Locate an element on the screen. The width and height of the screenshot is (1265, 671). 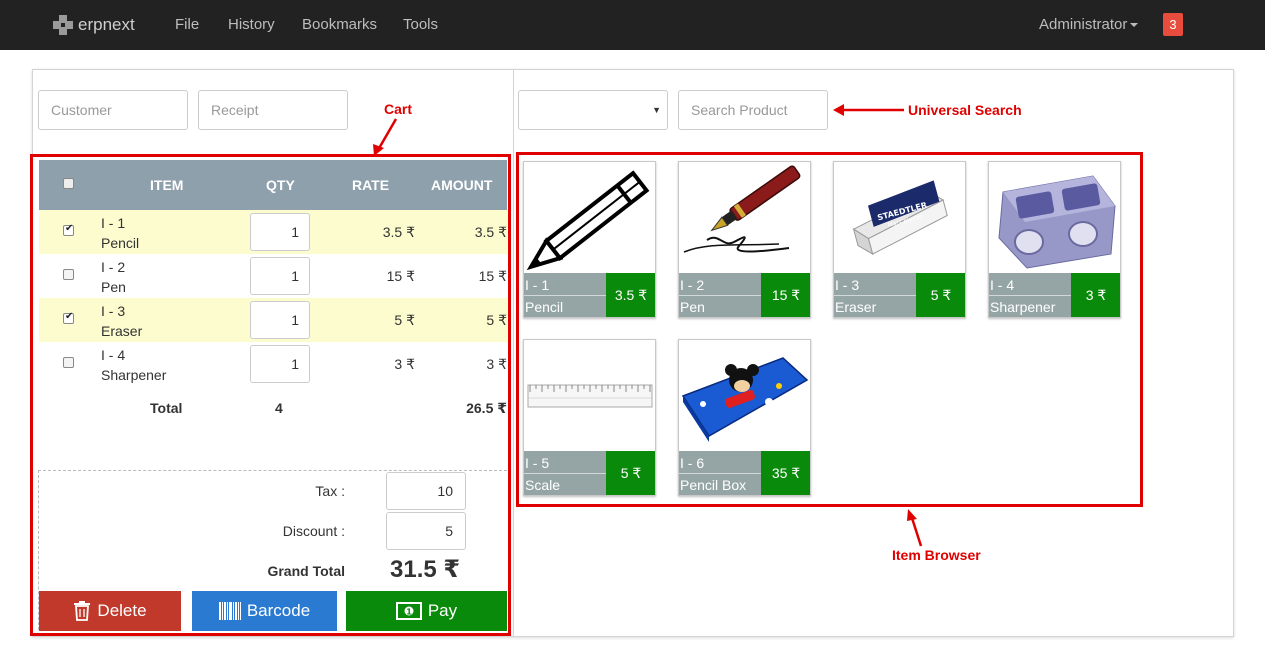
panel-divider is located at coordinates (513, 353).